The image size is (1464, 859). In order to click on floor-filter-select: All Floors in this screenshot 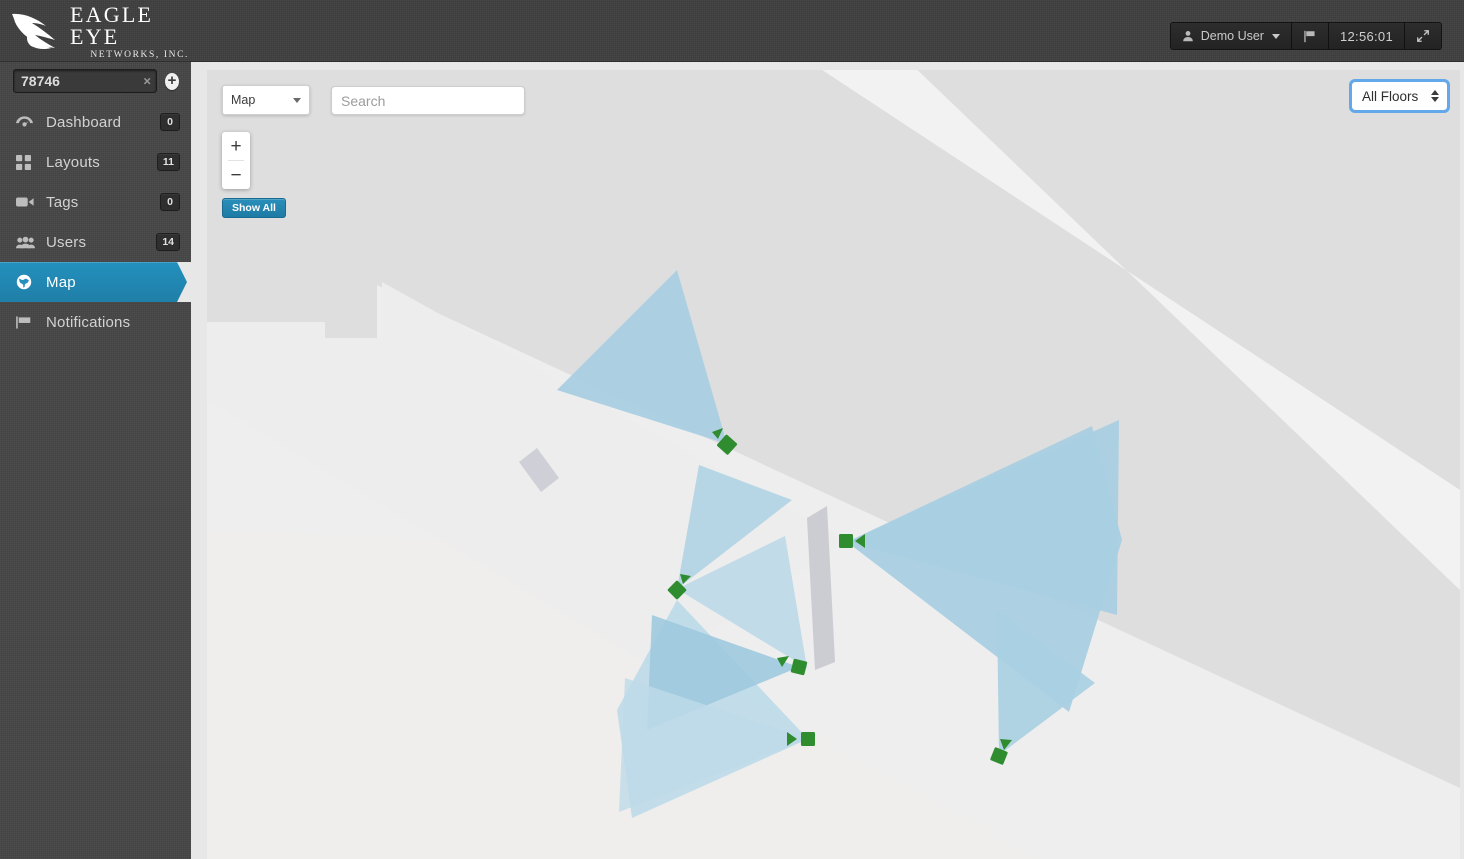, I will do `click(1399, 96)`.